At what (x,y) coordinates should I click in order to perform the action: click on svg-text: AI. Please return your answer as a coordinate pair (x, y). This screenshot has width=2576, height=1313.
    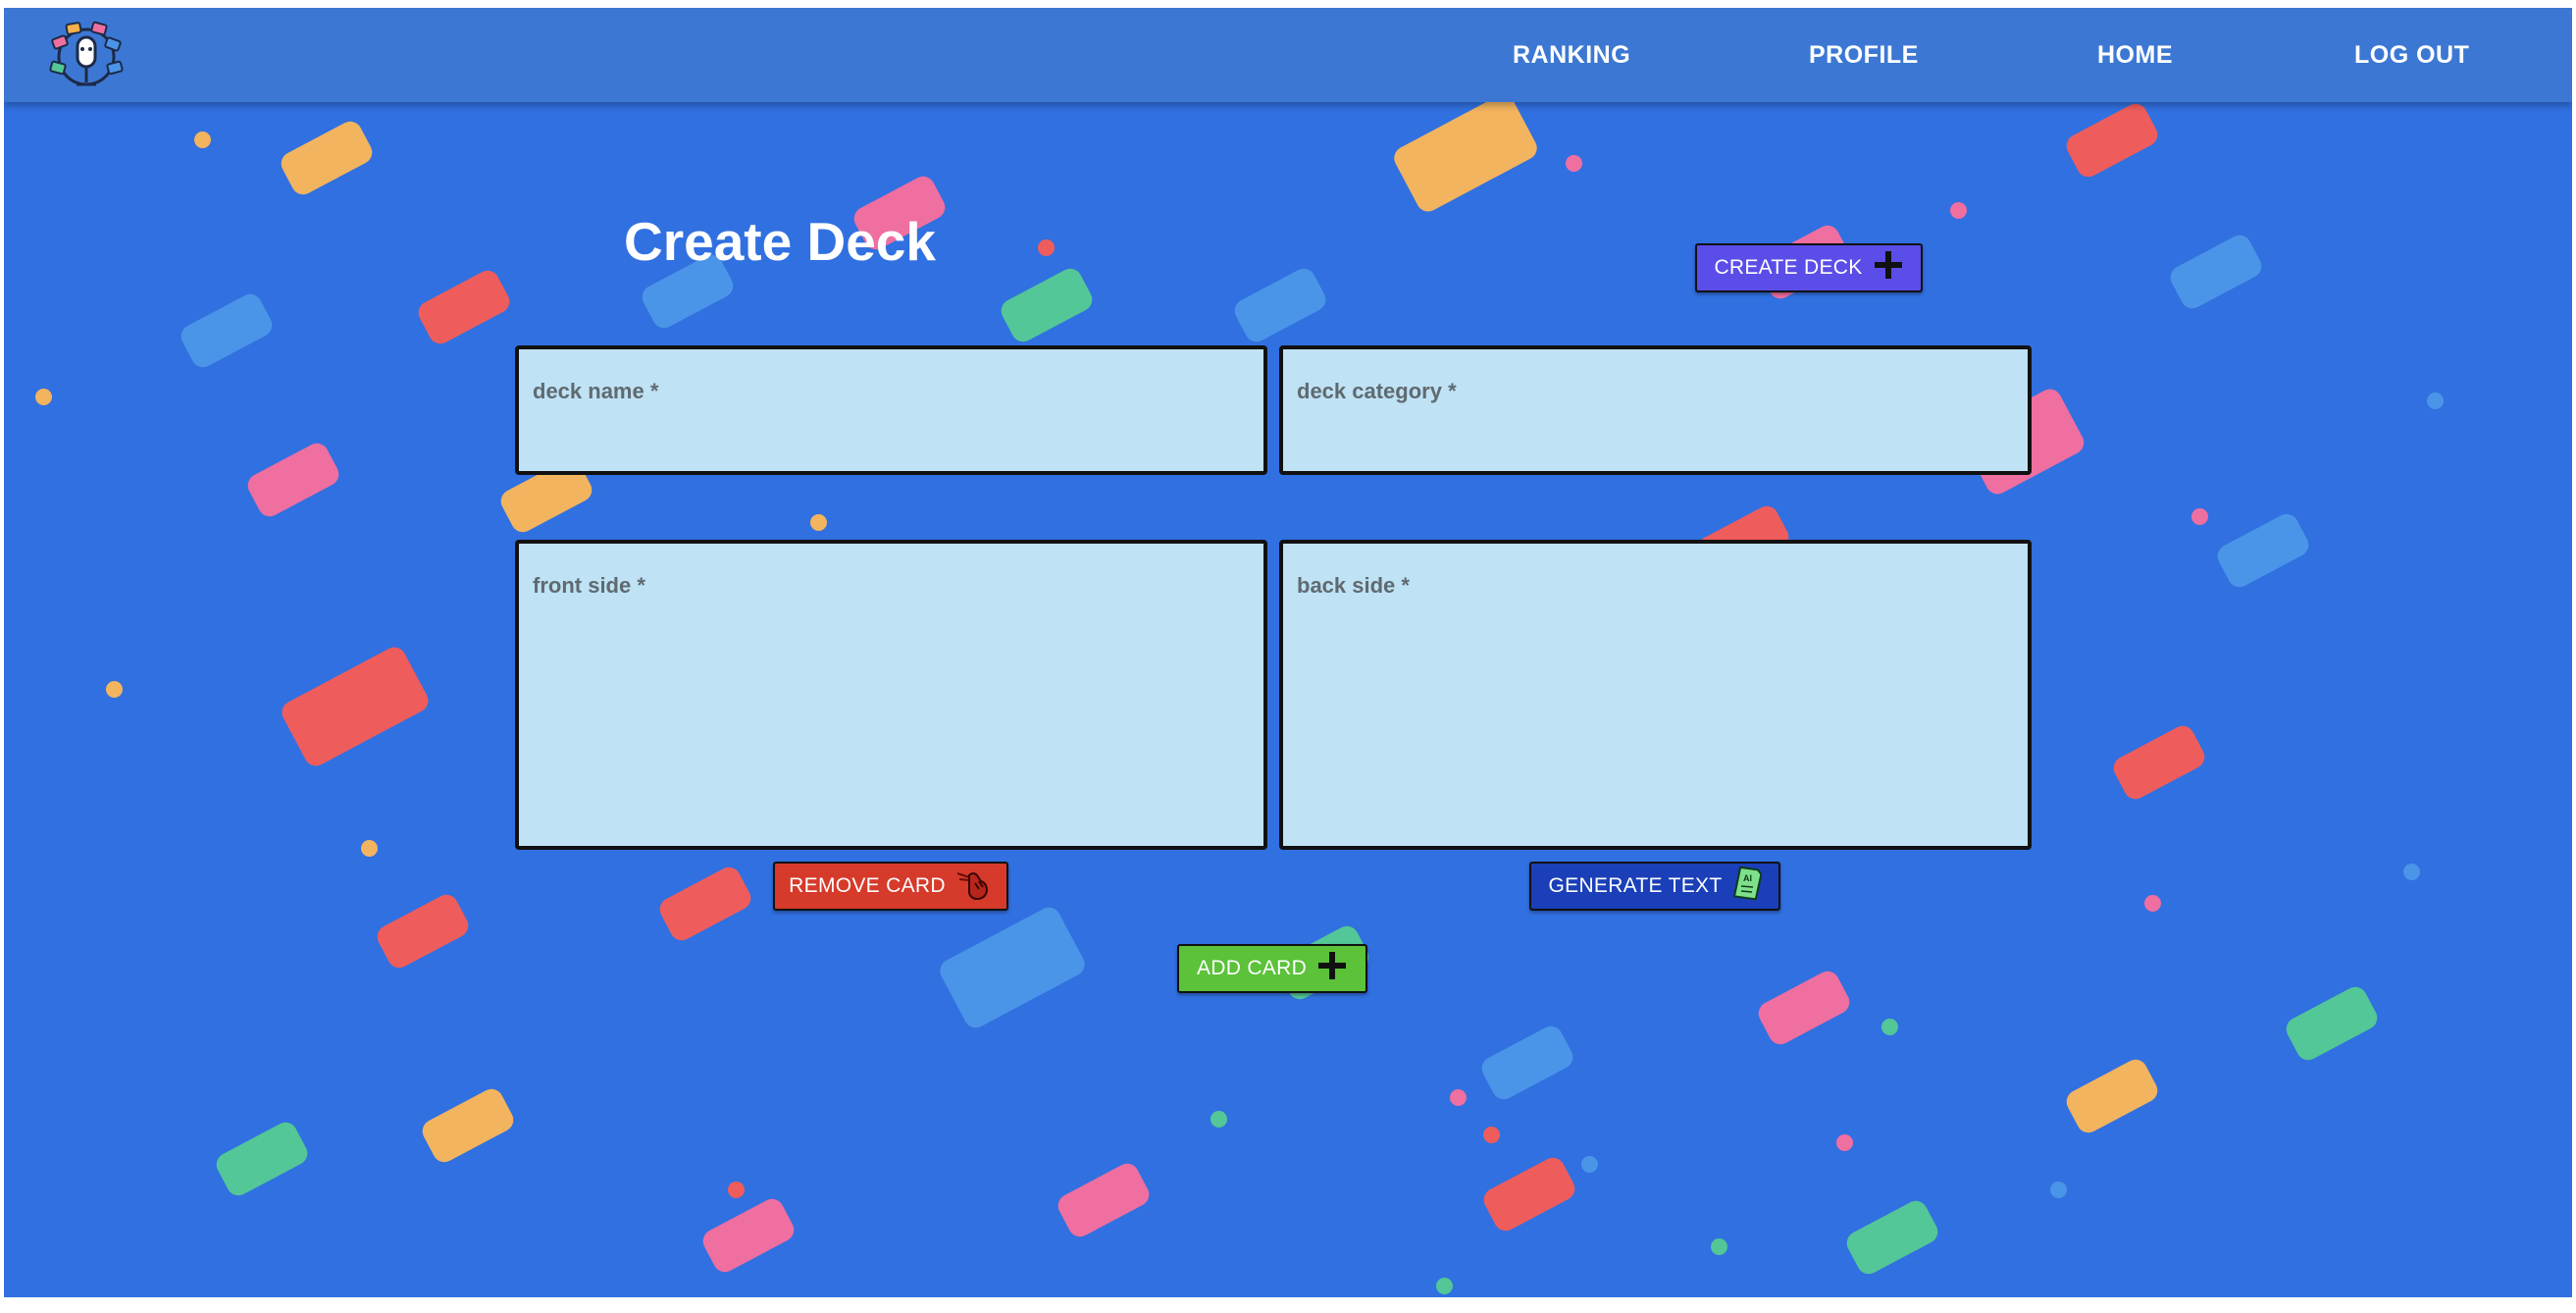
    Looking at the image, I should click on (1747, 878).